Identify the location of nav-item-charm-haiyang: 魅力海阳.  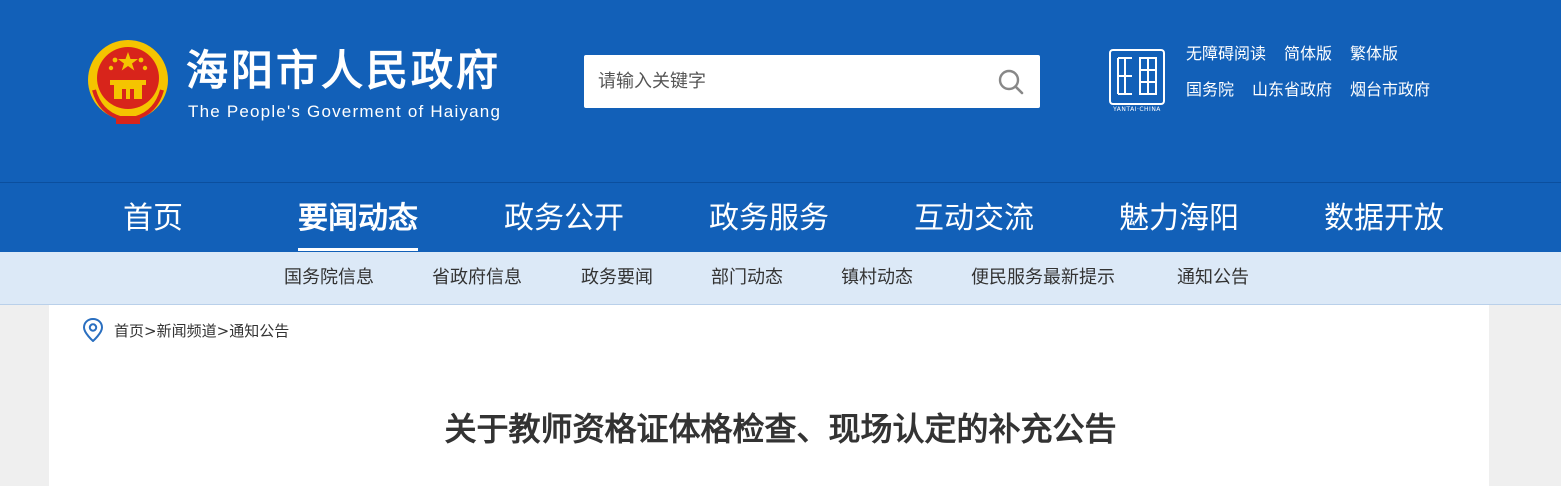
(1179, 218).